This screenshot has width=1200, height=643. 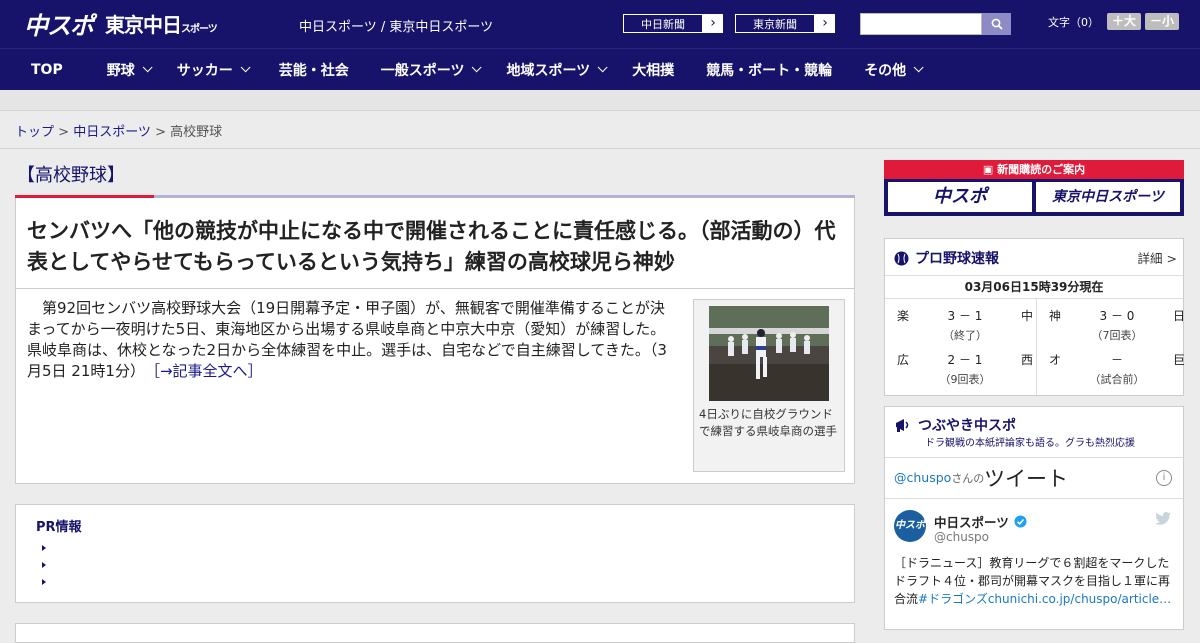 I want to click on site-links: 中日スポーツ / 東京中日スポーツ, so click(x=396, y=25).